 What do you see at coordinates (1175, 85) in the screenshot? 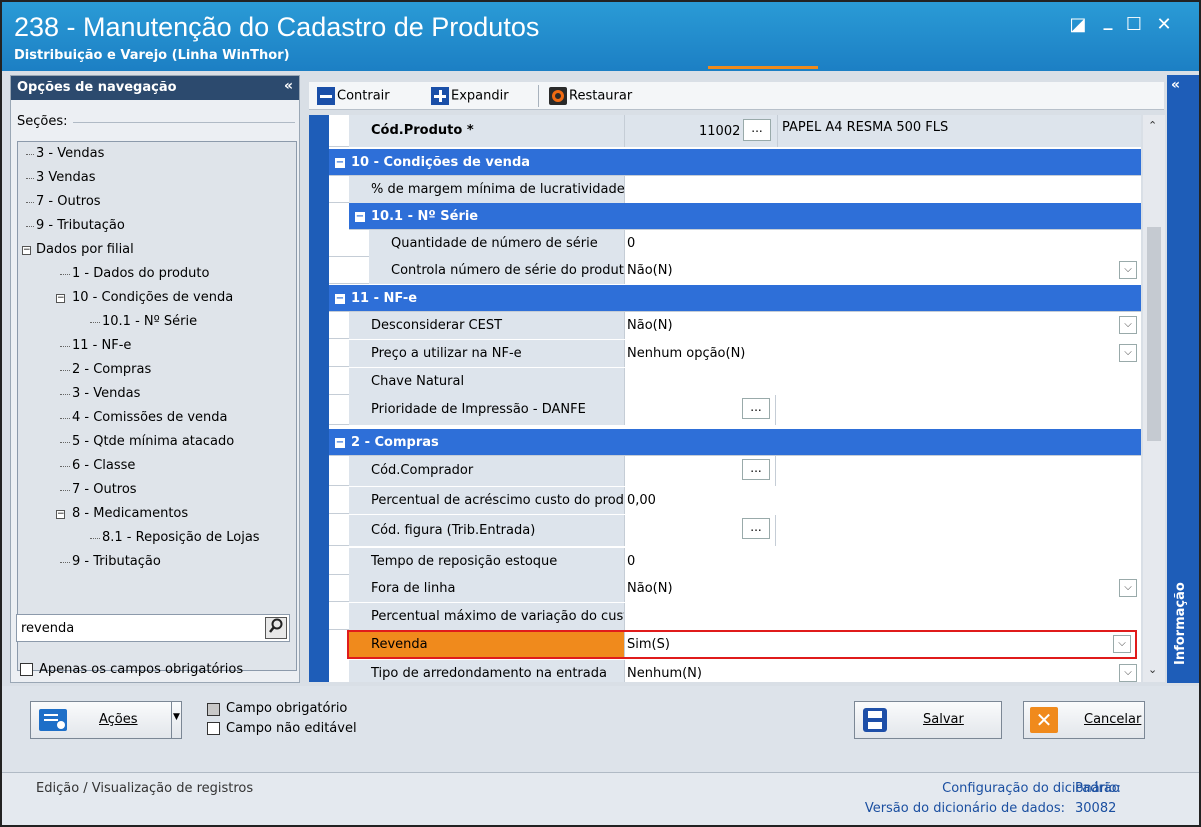
I see `expand-info-icon: «` at bounding box center [1175, 85].